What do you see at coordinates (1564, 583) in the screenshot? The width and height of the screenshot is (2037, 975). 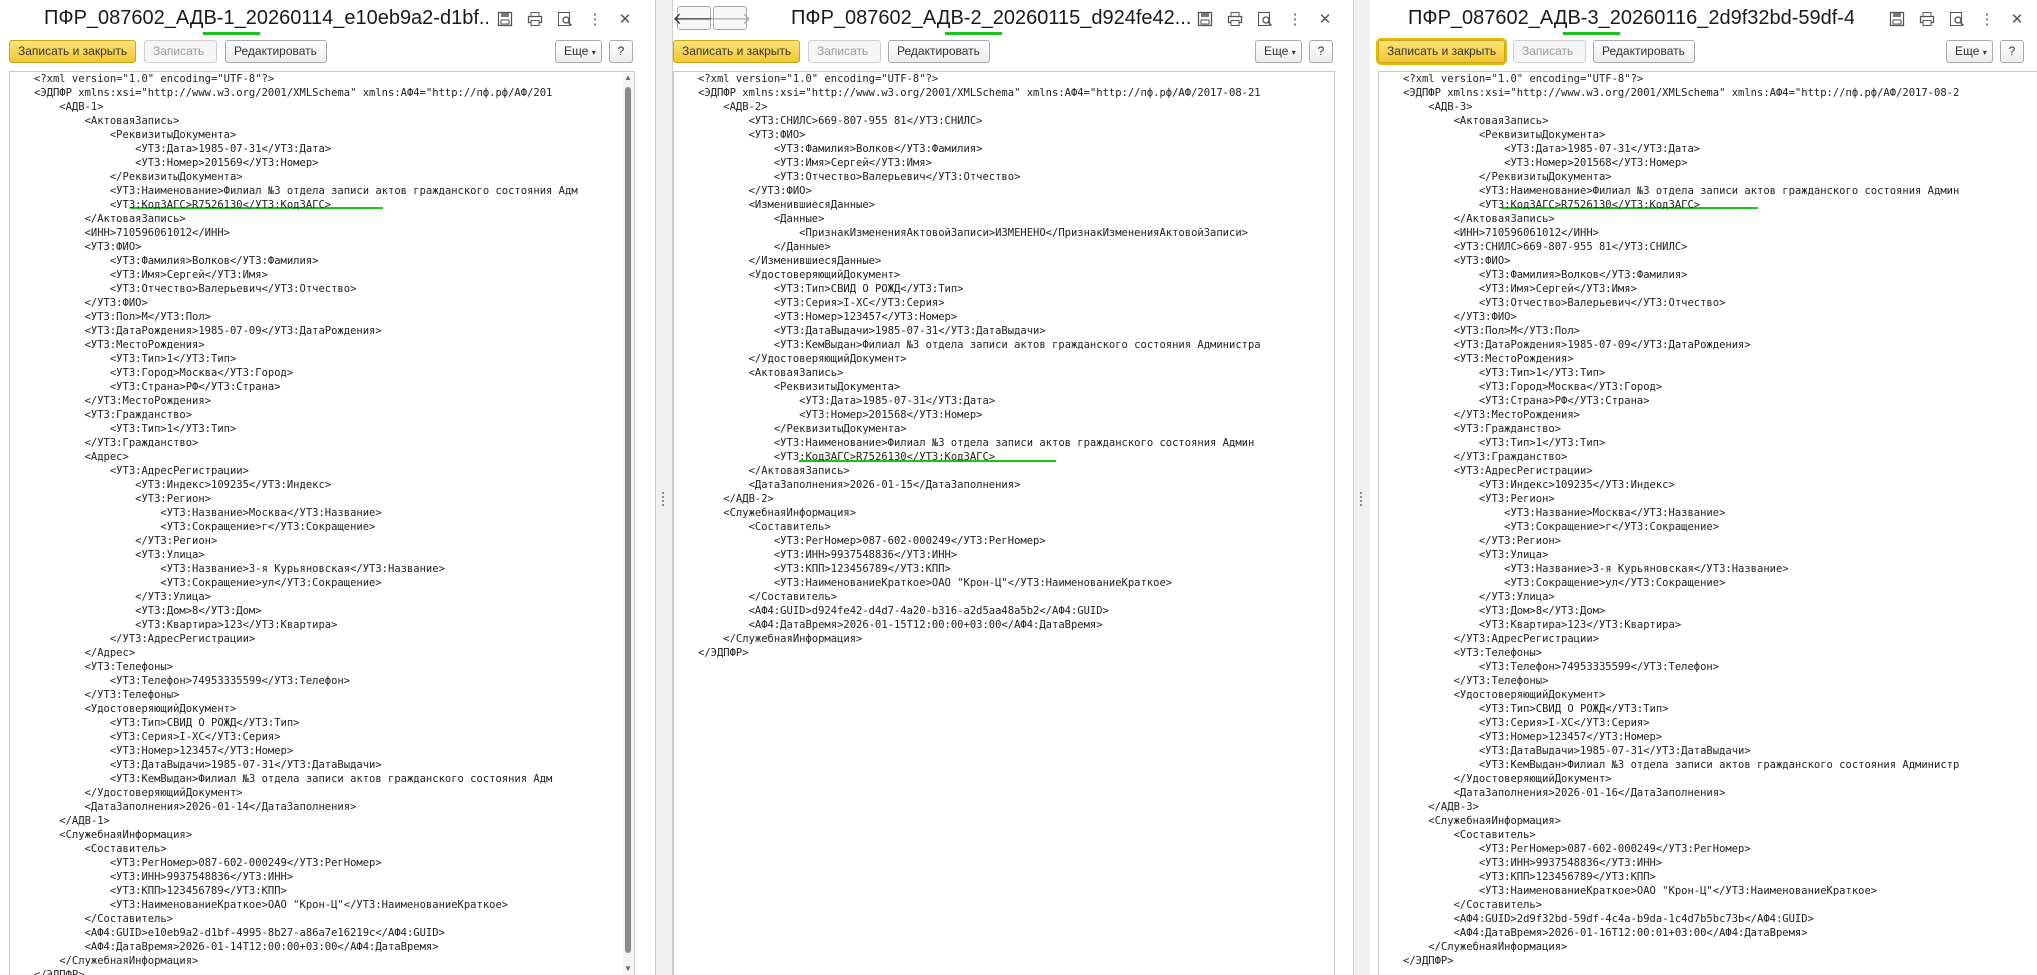 I see `xml-line: <УТ3:Сокращение>ул</УТ3:Сокращение>` at bounding box center [1564, 583].